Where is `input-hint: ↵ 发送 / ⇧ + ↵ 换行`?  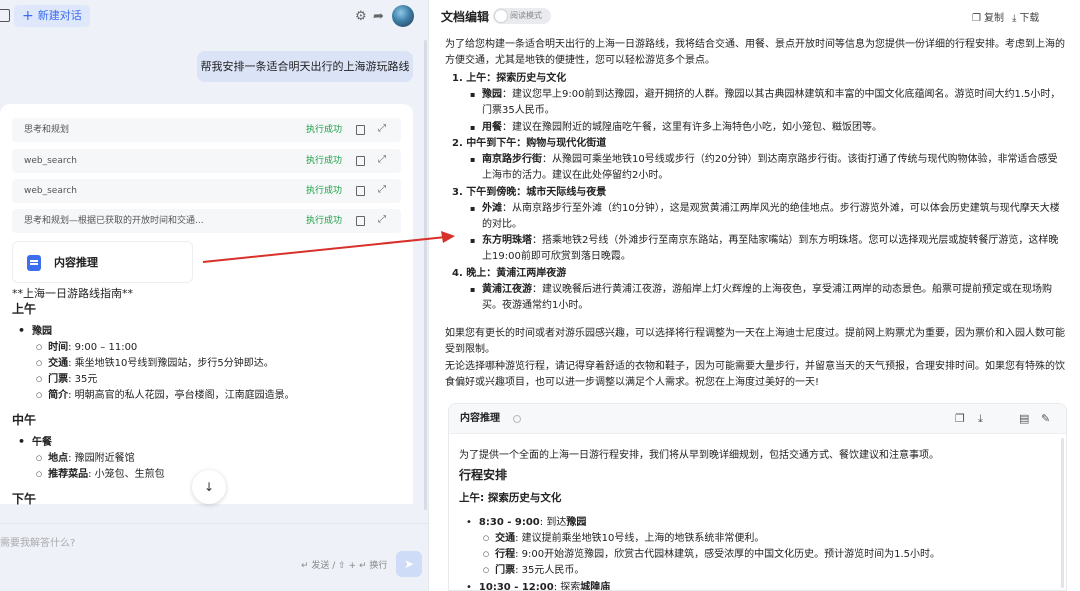 input-hint: ↵ 发送 / ⇧ + ↵ 换行 is located at coordinates (344, 566).